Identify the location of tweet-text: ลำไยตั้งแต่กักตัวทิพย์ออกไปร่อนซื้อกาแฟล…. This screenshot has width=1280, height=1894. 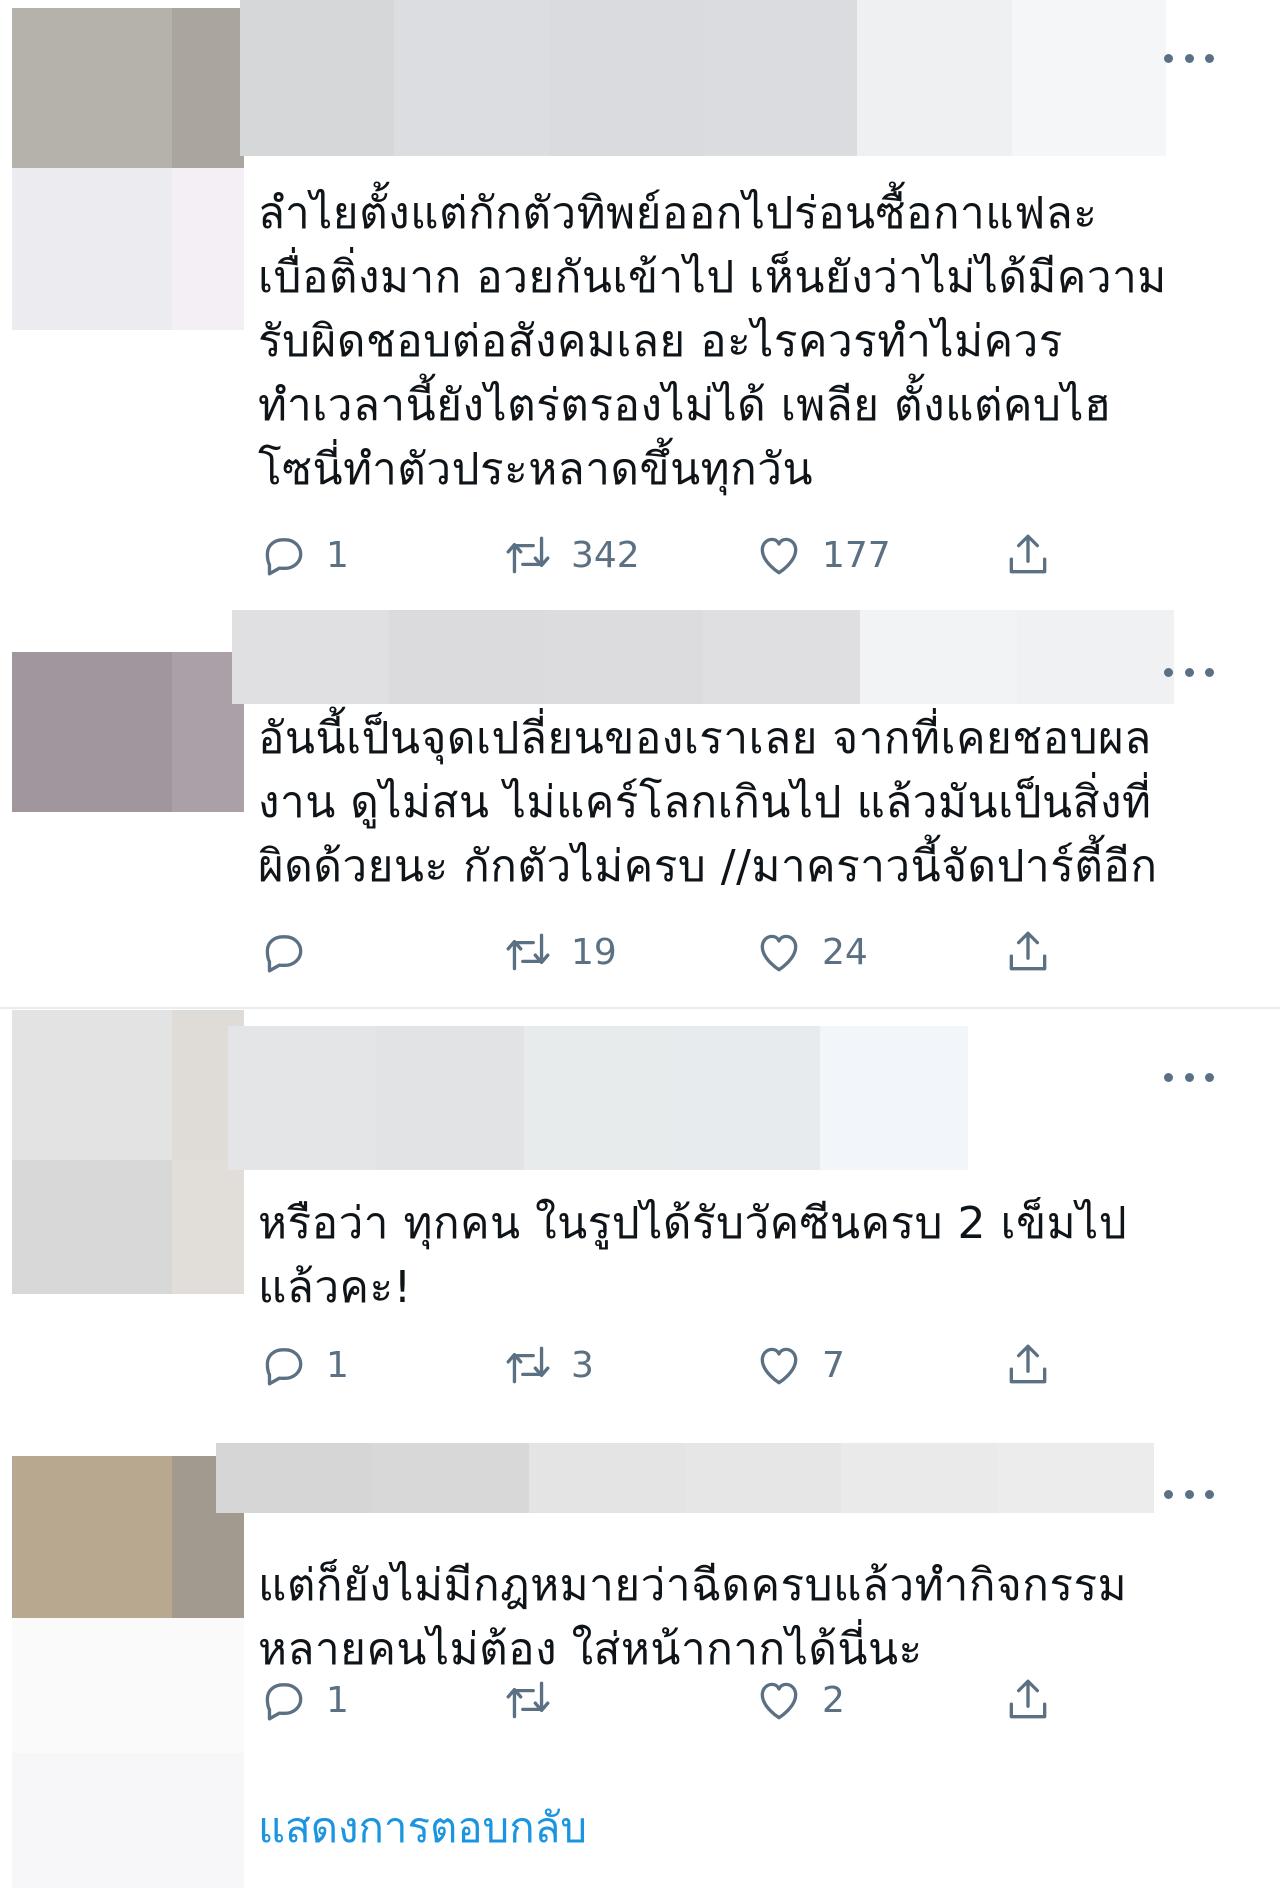
(712, 341).